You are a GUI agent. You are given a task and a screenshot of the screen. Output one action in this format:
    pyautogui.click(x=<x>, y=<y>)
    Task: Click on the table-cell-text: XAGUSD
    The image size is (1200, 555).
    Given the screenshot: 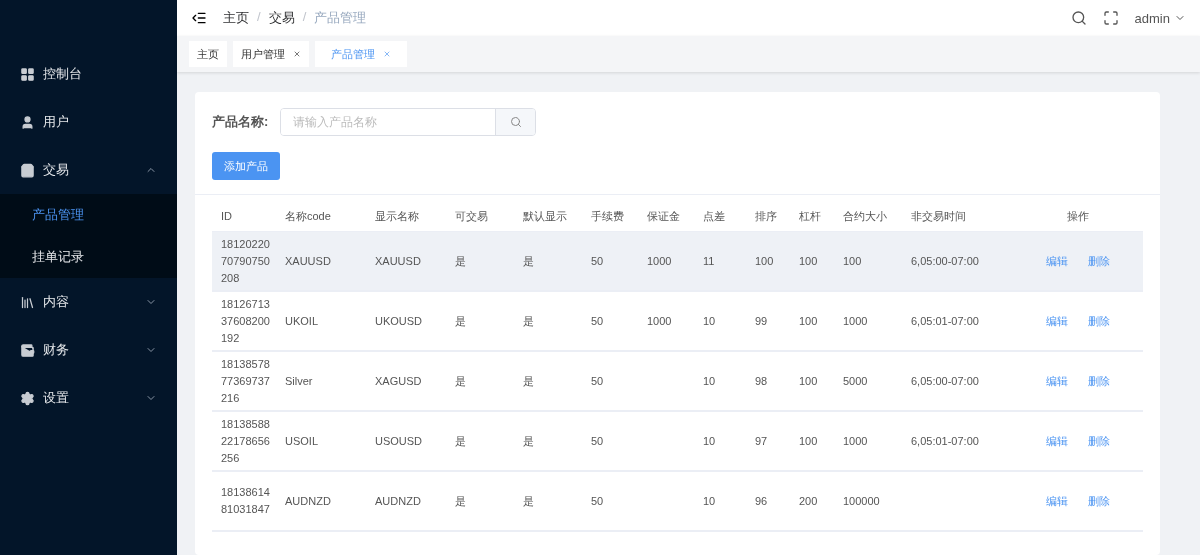 What is the action you would take?
    pyautogui.click(x=398, y=381)
    